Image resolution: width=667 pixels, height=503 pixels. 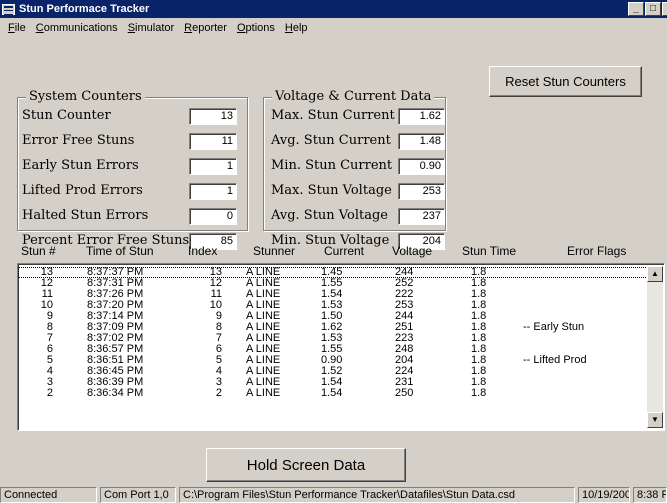 What do you see at coordinates (421, 216) in the screenshot?
I see `avg-stun-voltage-field: 237` at bounding box center [421, 216].